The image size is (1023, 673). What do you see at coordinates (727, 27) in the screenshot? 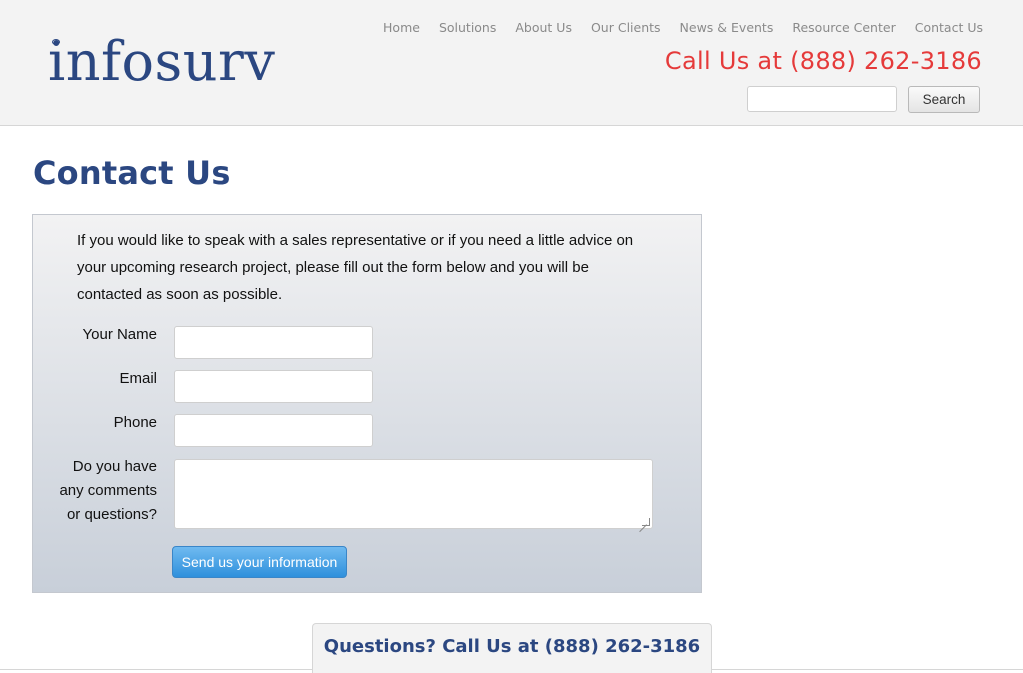
I see `nav-news-events: News & Events` at bounding box center [727, 27].